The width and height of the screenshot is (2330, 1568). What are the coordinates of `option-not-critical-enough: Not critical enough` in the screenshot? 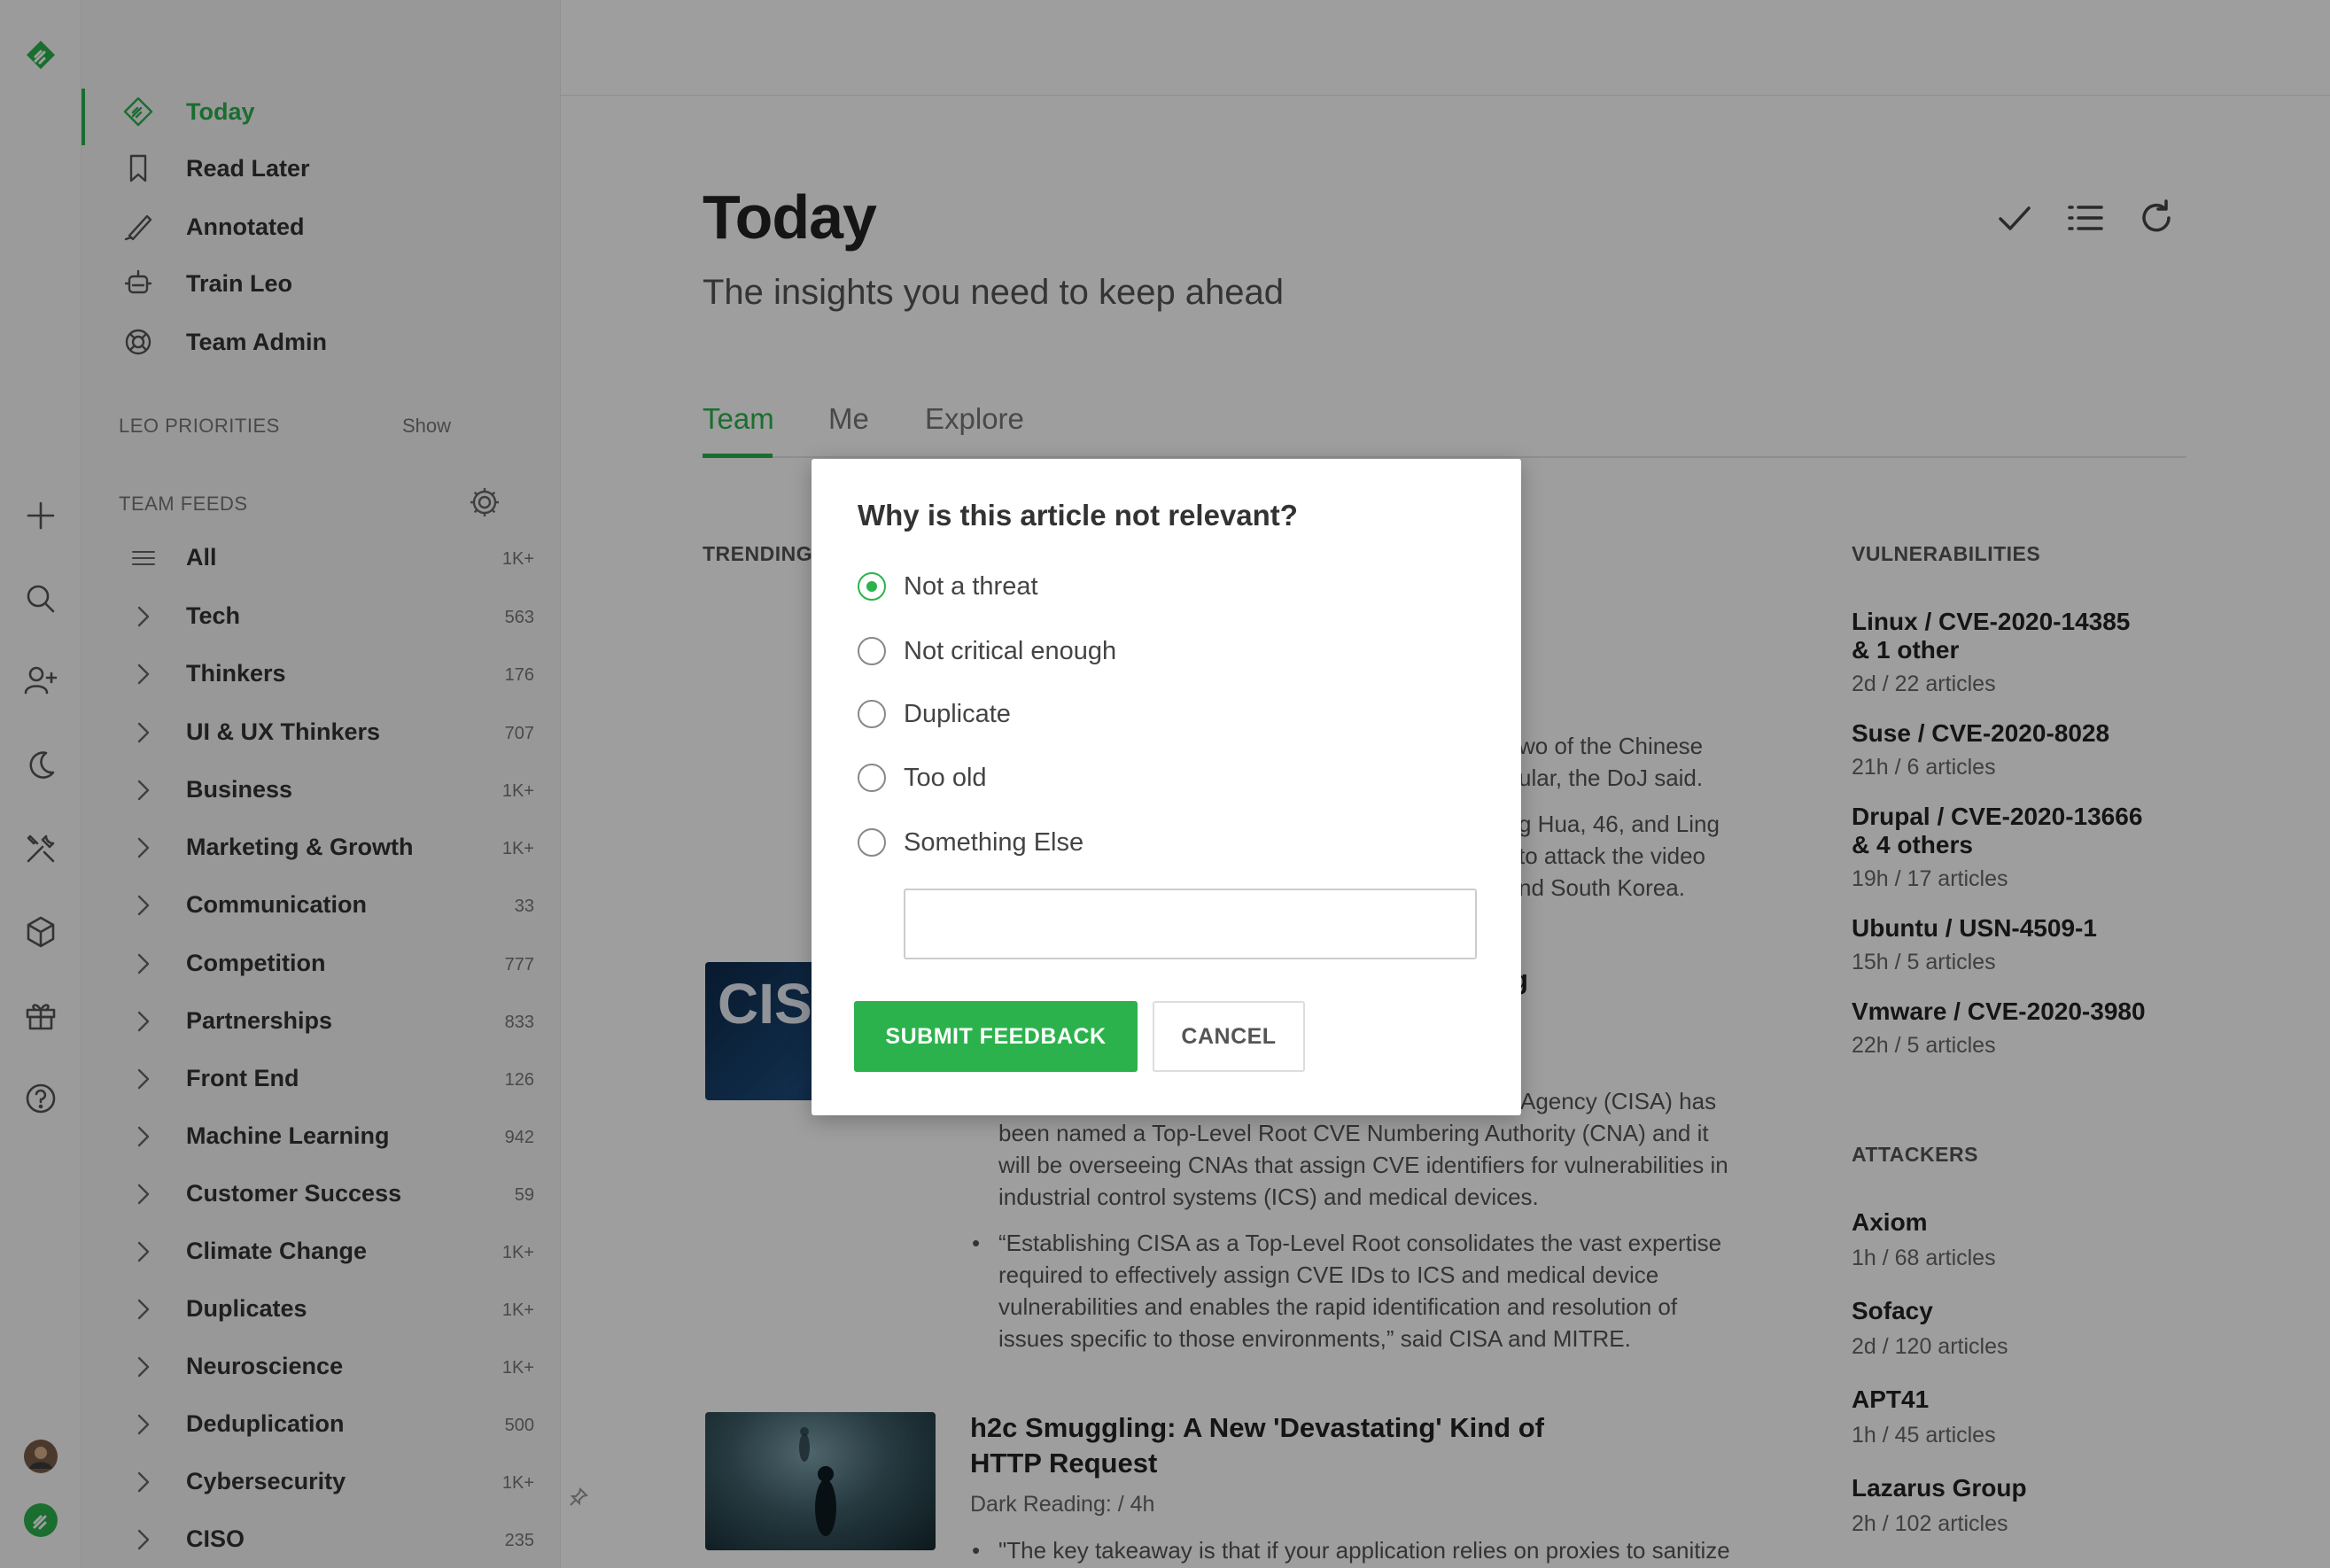 It's located at (987, 651).